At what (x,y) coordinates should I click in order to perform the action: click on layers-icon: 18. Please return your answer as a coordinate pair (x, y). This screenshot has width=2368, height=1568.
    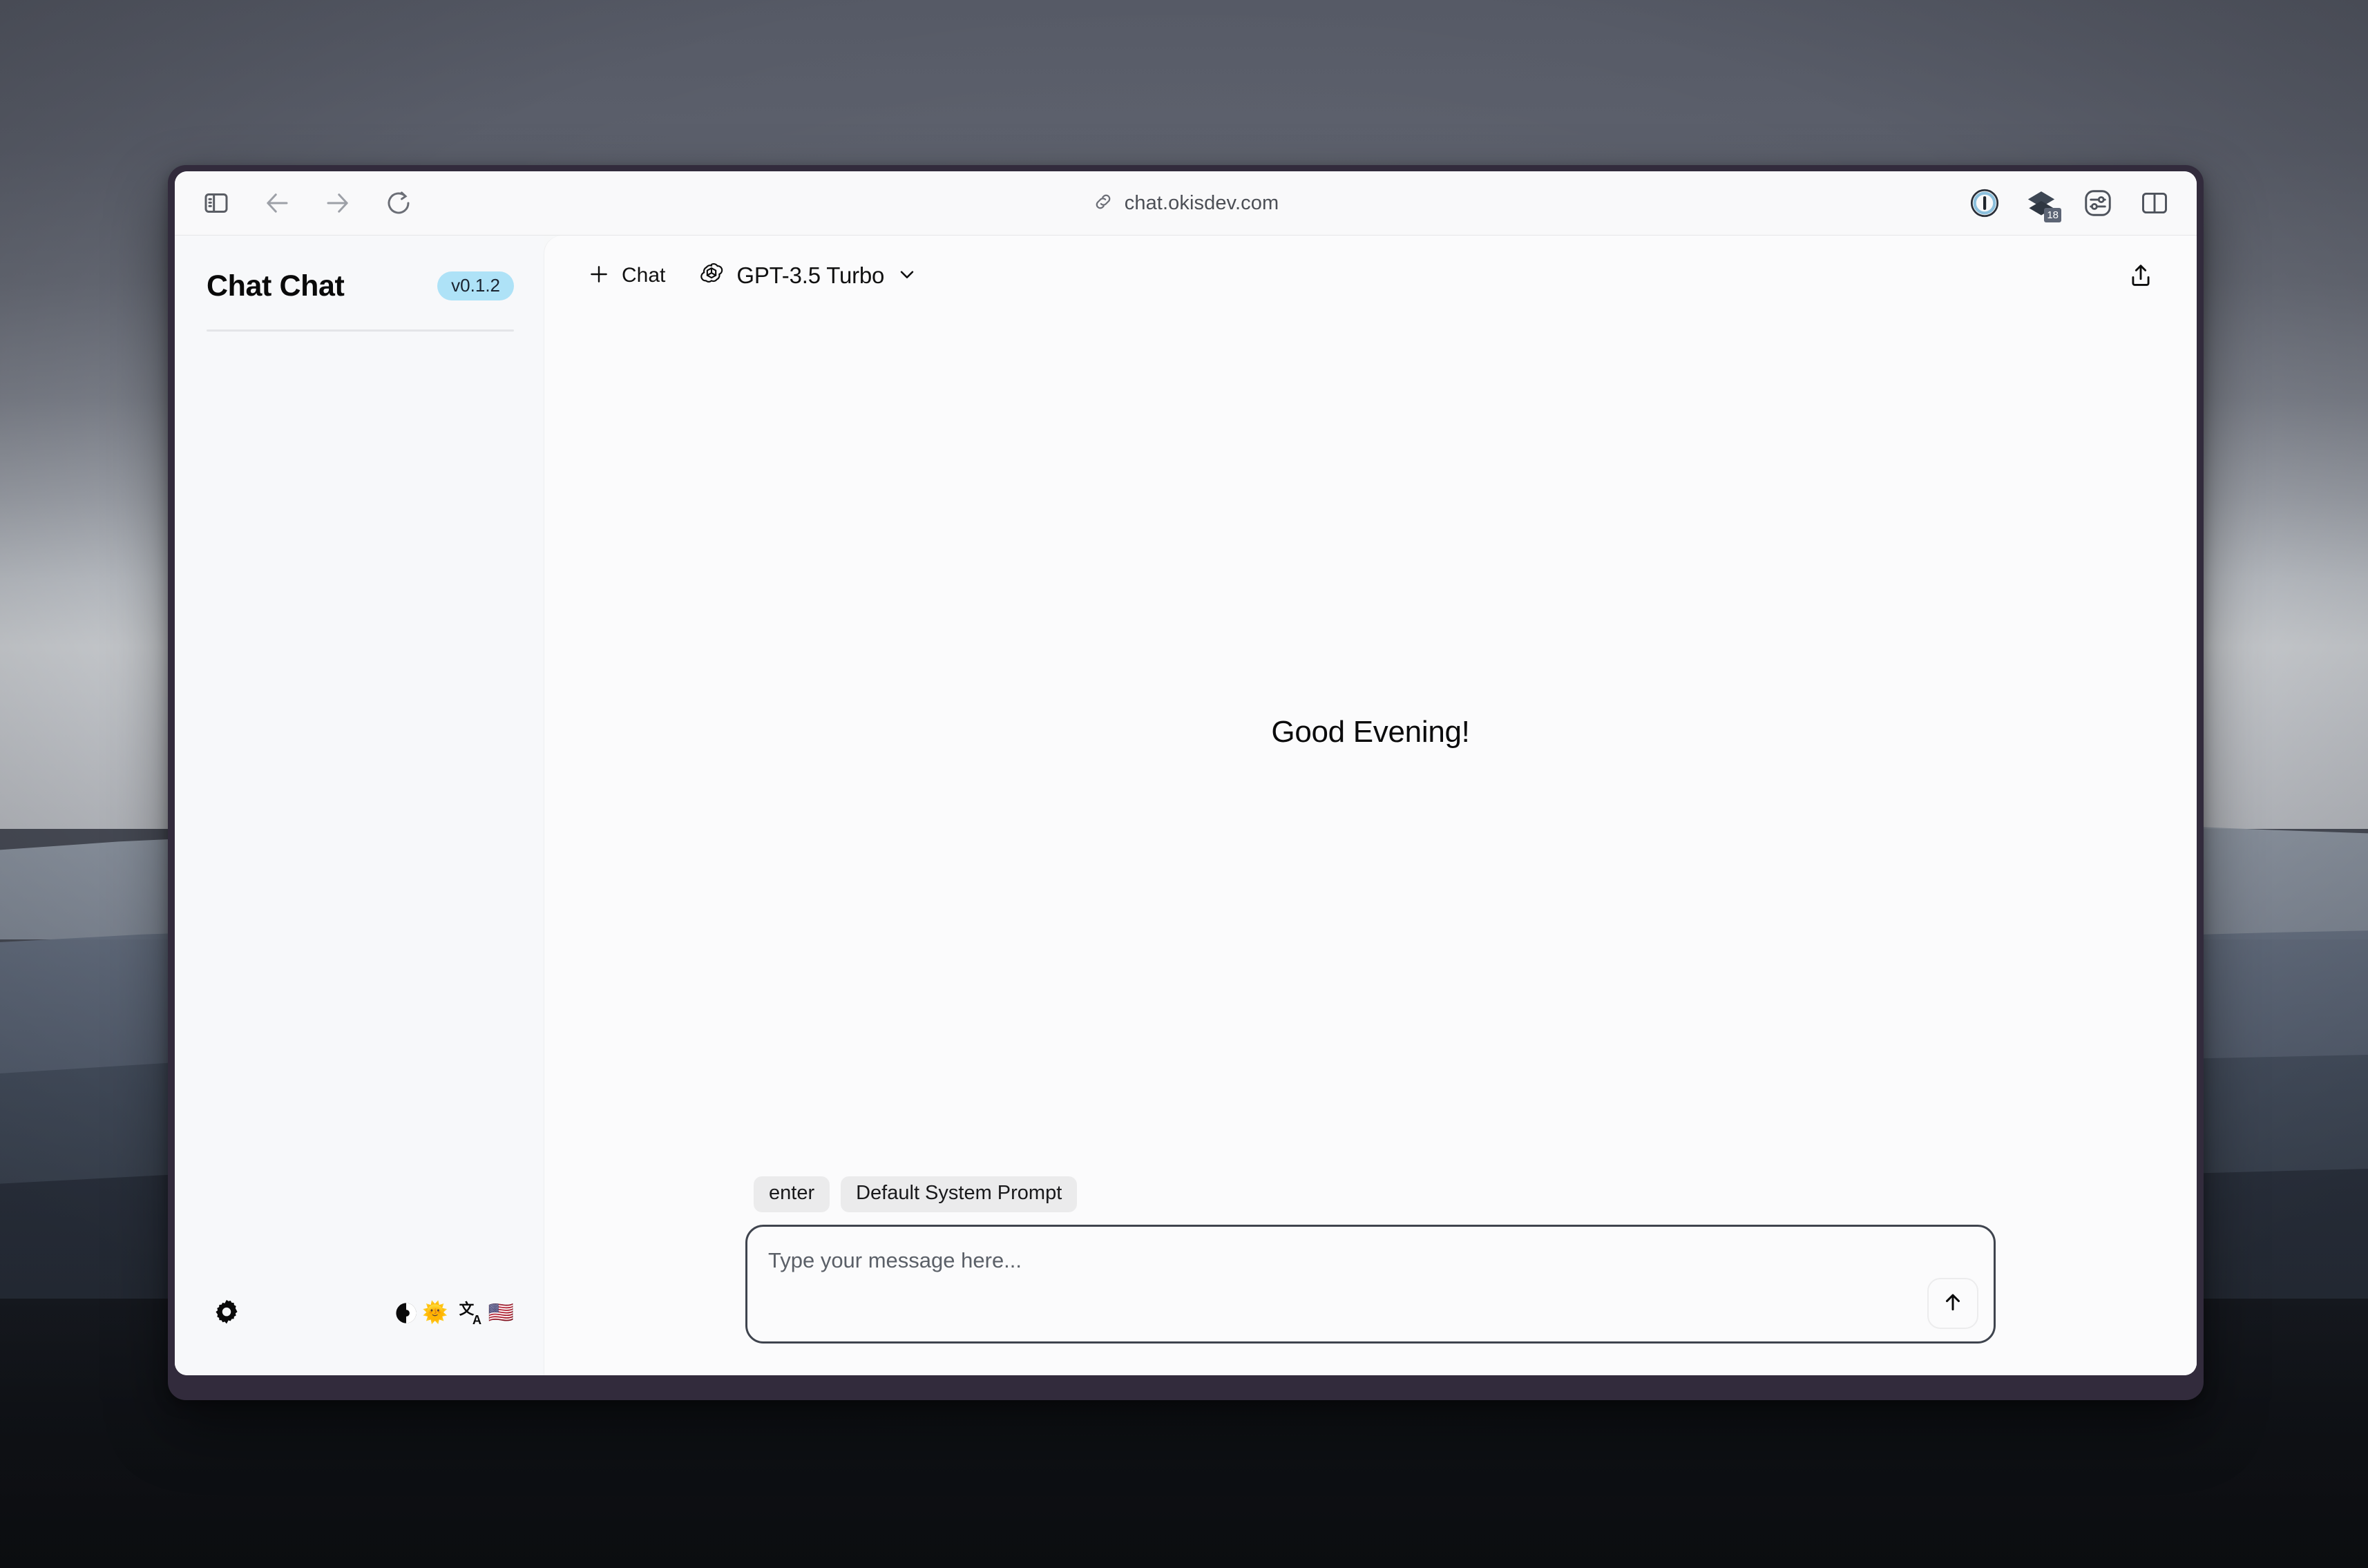
    Looking at the image, I should click on (2042, 203).